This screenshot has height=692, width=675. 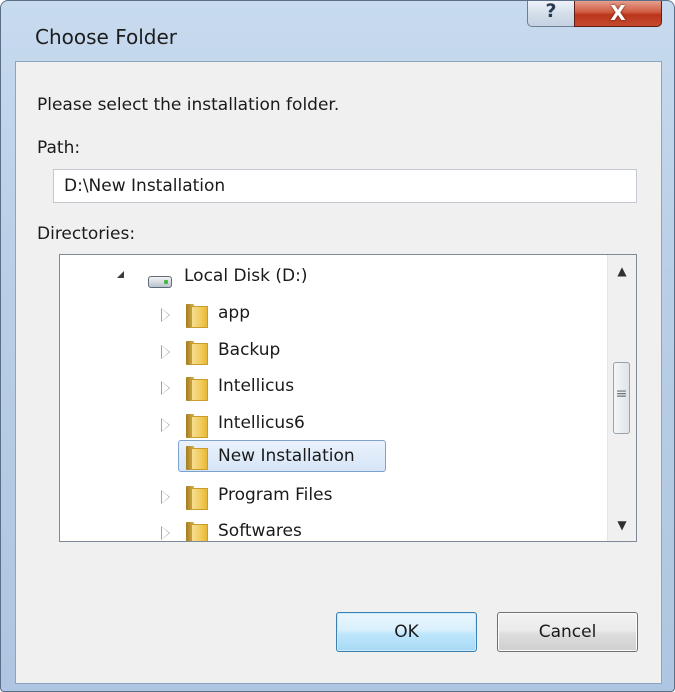 What do you see at coordinates (261, 423) in the screenshot?
I see `tree-item-label: Intellicus6` at bounding box center [261, 423].